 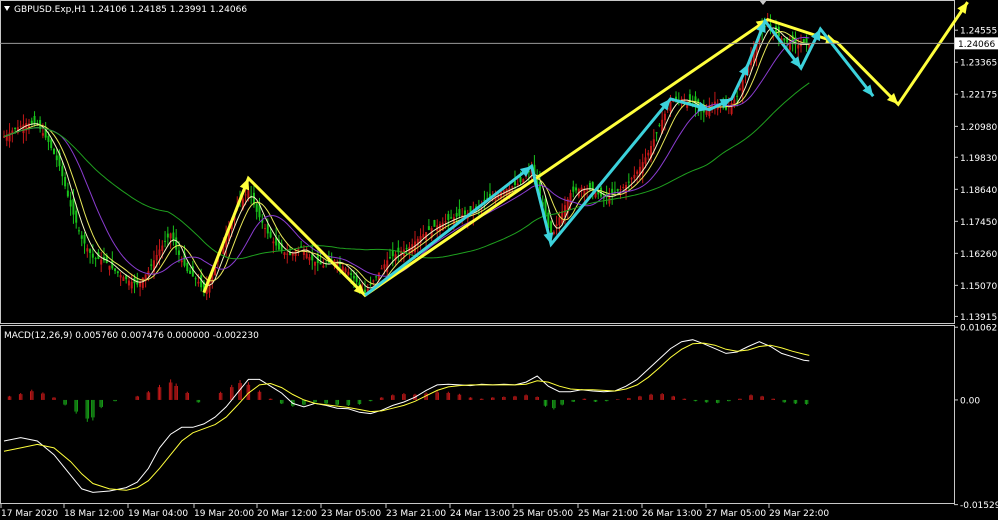 I want to click on time-tick-label: 19 Mar 20:00, so click(x=224, y=514).